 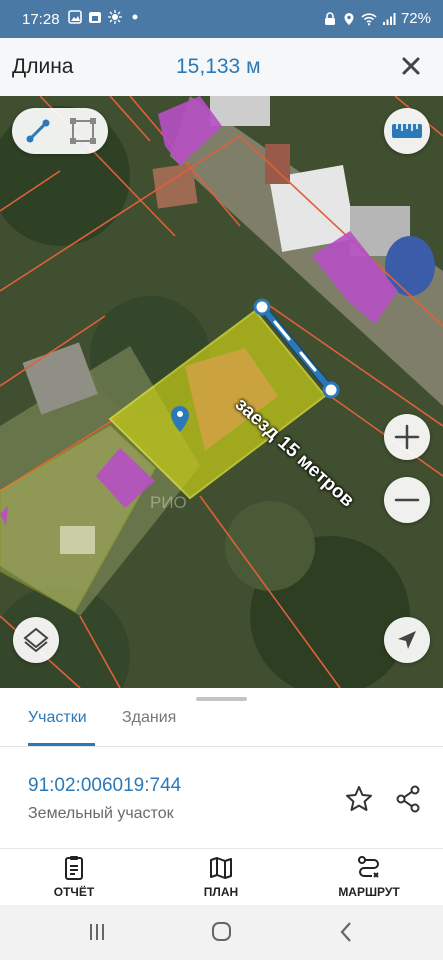 I want to click on layers-button, so click(x=36, y=640).